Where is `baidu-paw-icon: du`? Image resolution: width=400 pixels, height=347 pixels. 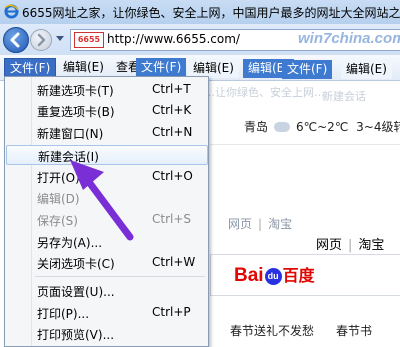 baidu-paw-icon: du is located at coordinates (273, 276).